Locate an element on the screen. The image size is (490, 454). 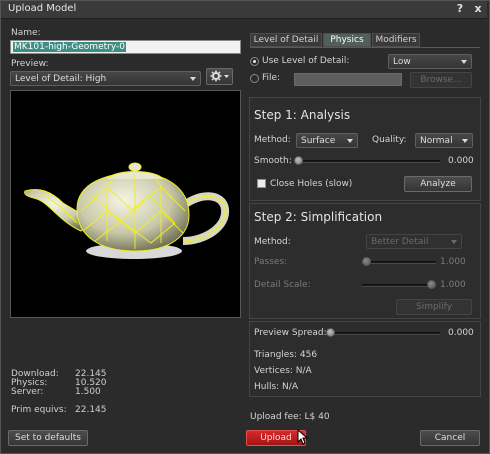
detail-scale-slider-thumb is located at coordinates (431, 284).